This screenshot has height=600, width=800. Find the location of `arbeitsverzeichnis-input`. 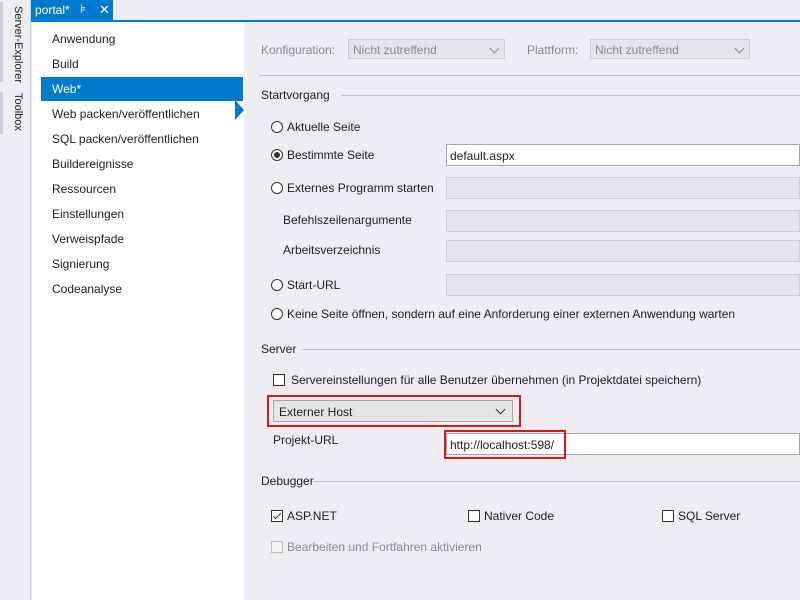

arbeitsverzeichnis-input is located at coordinates (623, 251).